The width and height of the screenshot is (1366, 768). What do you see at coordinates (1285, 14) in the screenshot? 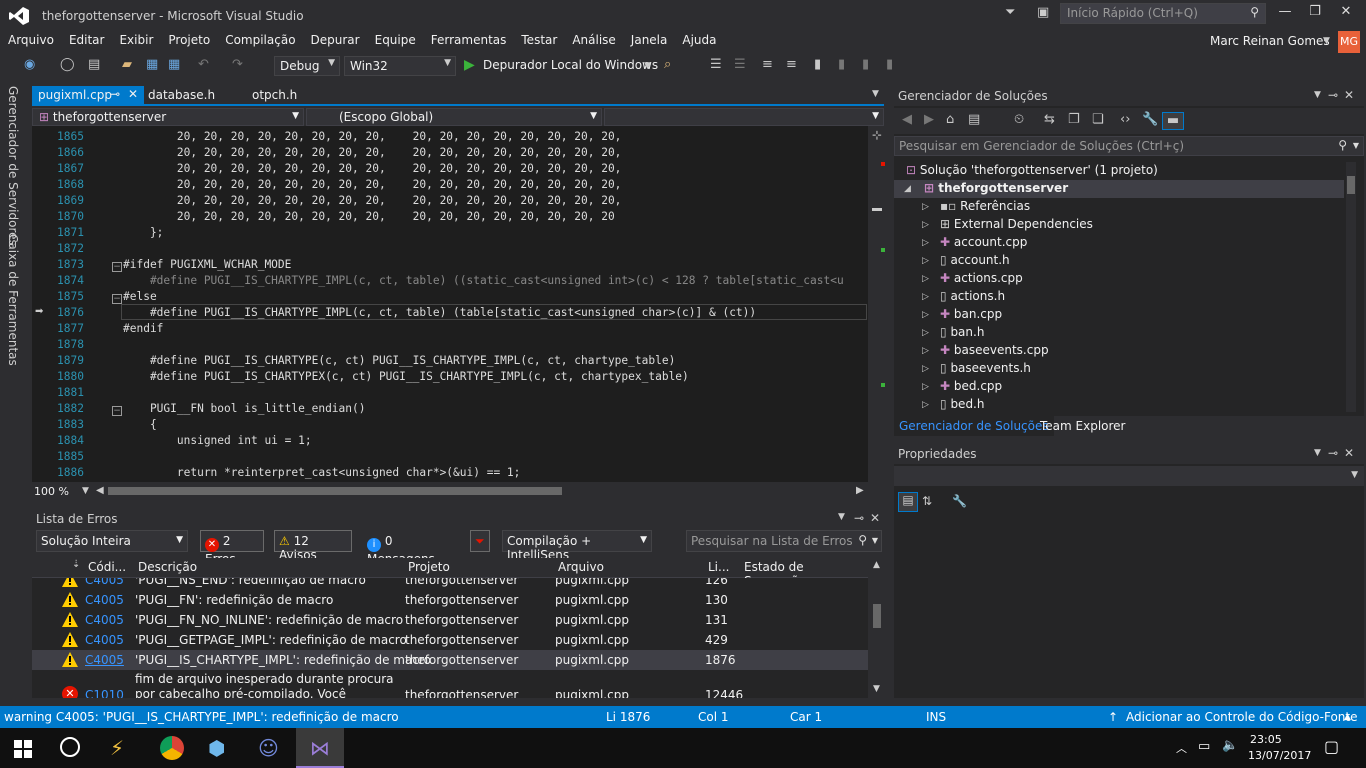
I see `minimize-button: —` at bounding box center [1285, 14].